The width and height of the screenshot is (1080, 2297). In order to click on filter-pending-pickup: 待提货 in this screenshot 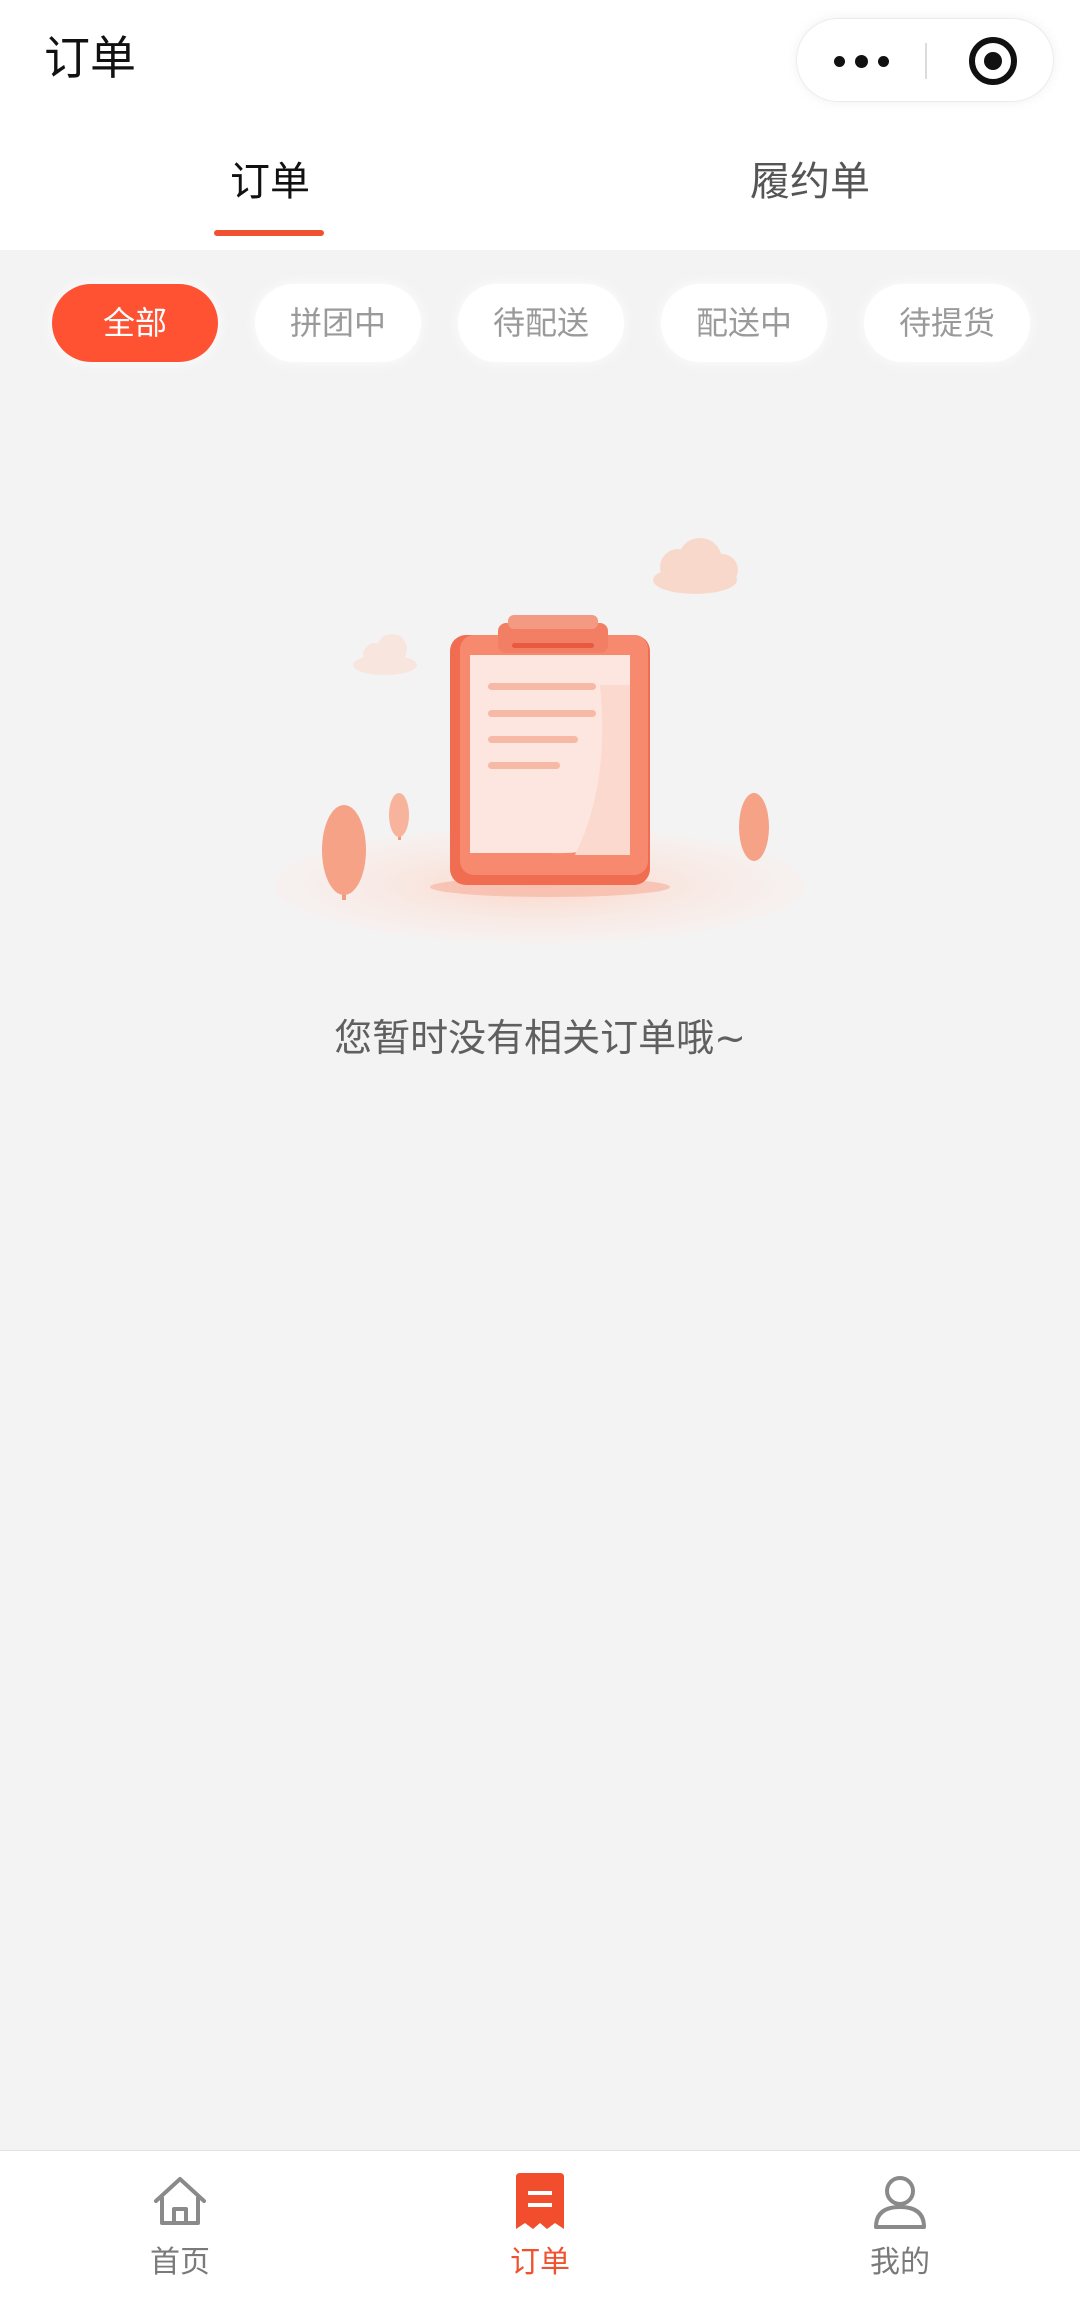, I will do `click(947, 323)`.